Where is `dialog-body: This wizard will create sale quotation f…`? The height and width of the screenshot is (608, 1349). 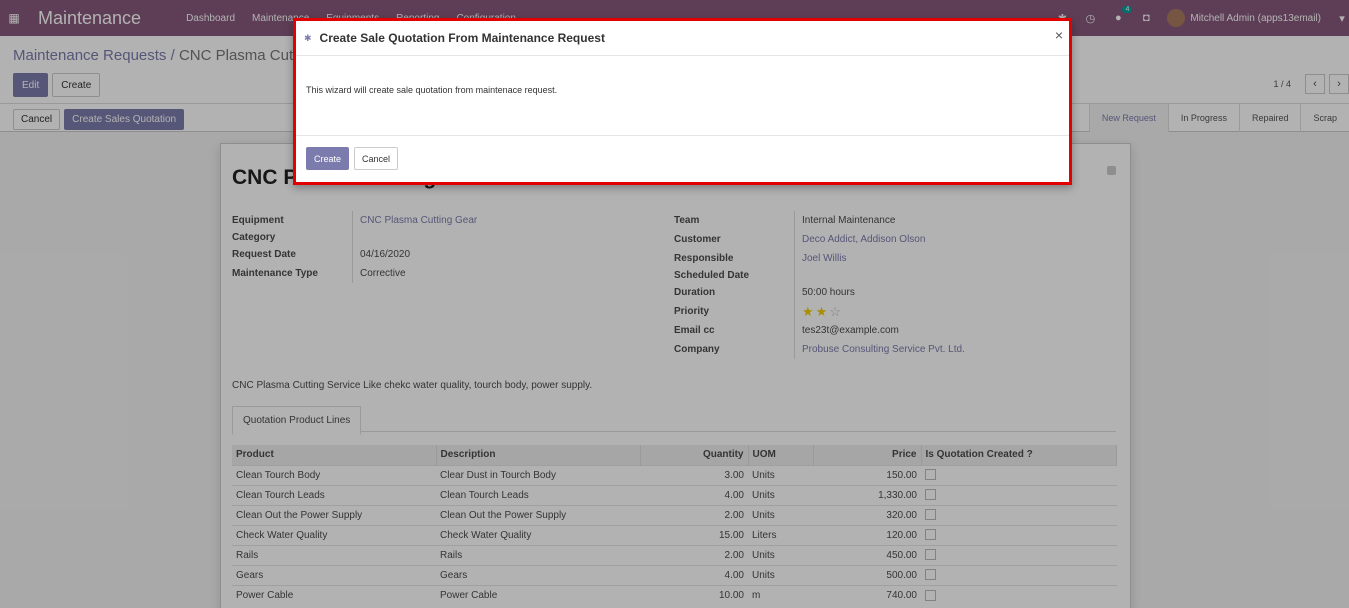 dialog-body: This wizard will create sale quotation f… is located at coordinates (682, 96).